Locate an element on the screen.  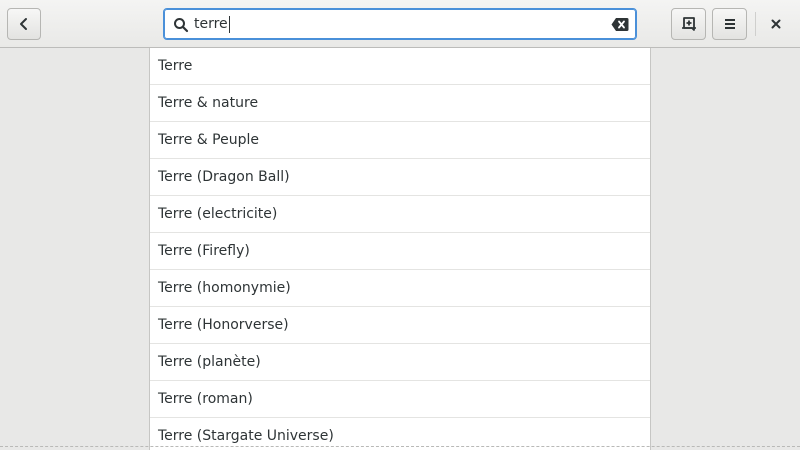
add-bookmark-button is located at coordinates (688, 24).